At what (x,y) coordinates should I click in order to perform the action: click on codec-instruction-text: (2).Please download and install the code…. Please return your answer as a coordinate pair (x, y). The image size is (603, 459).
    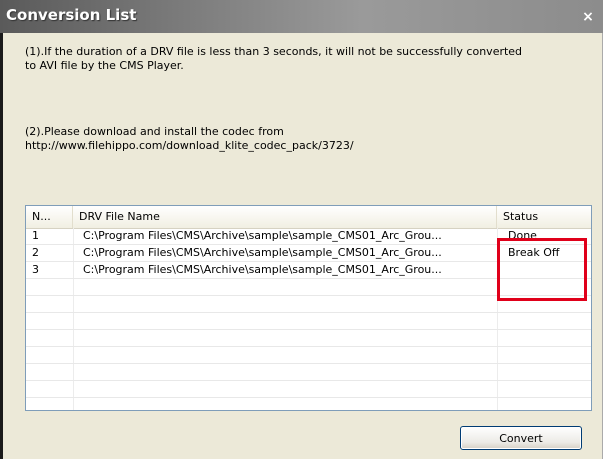
    Looking at the image, I should click on (189, 138).